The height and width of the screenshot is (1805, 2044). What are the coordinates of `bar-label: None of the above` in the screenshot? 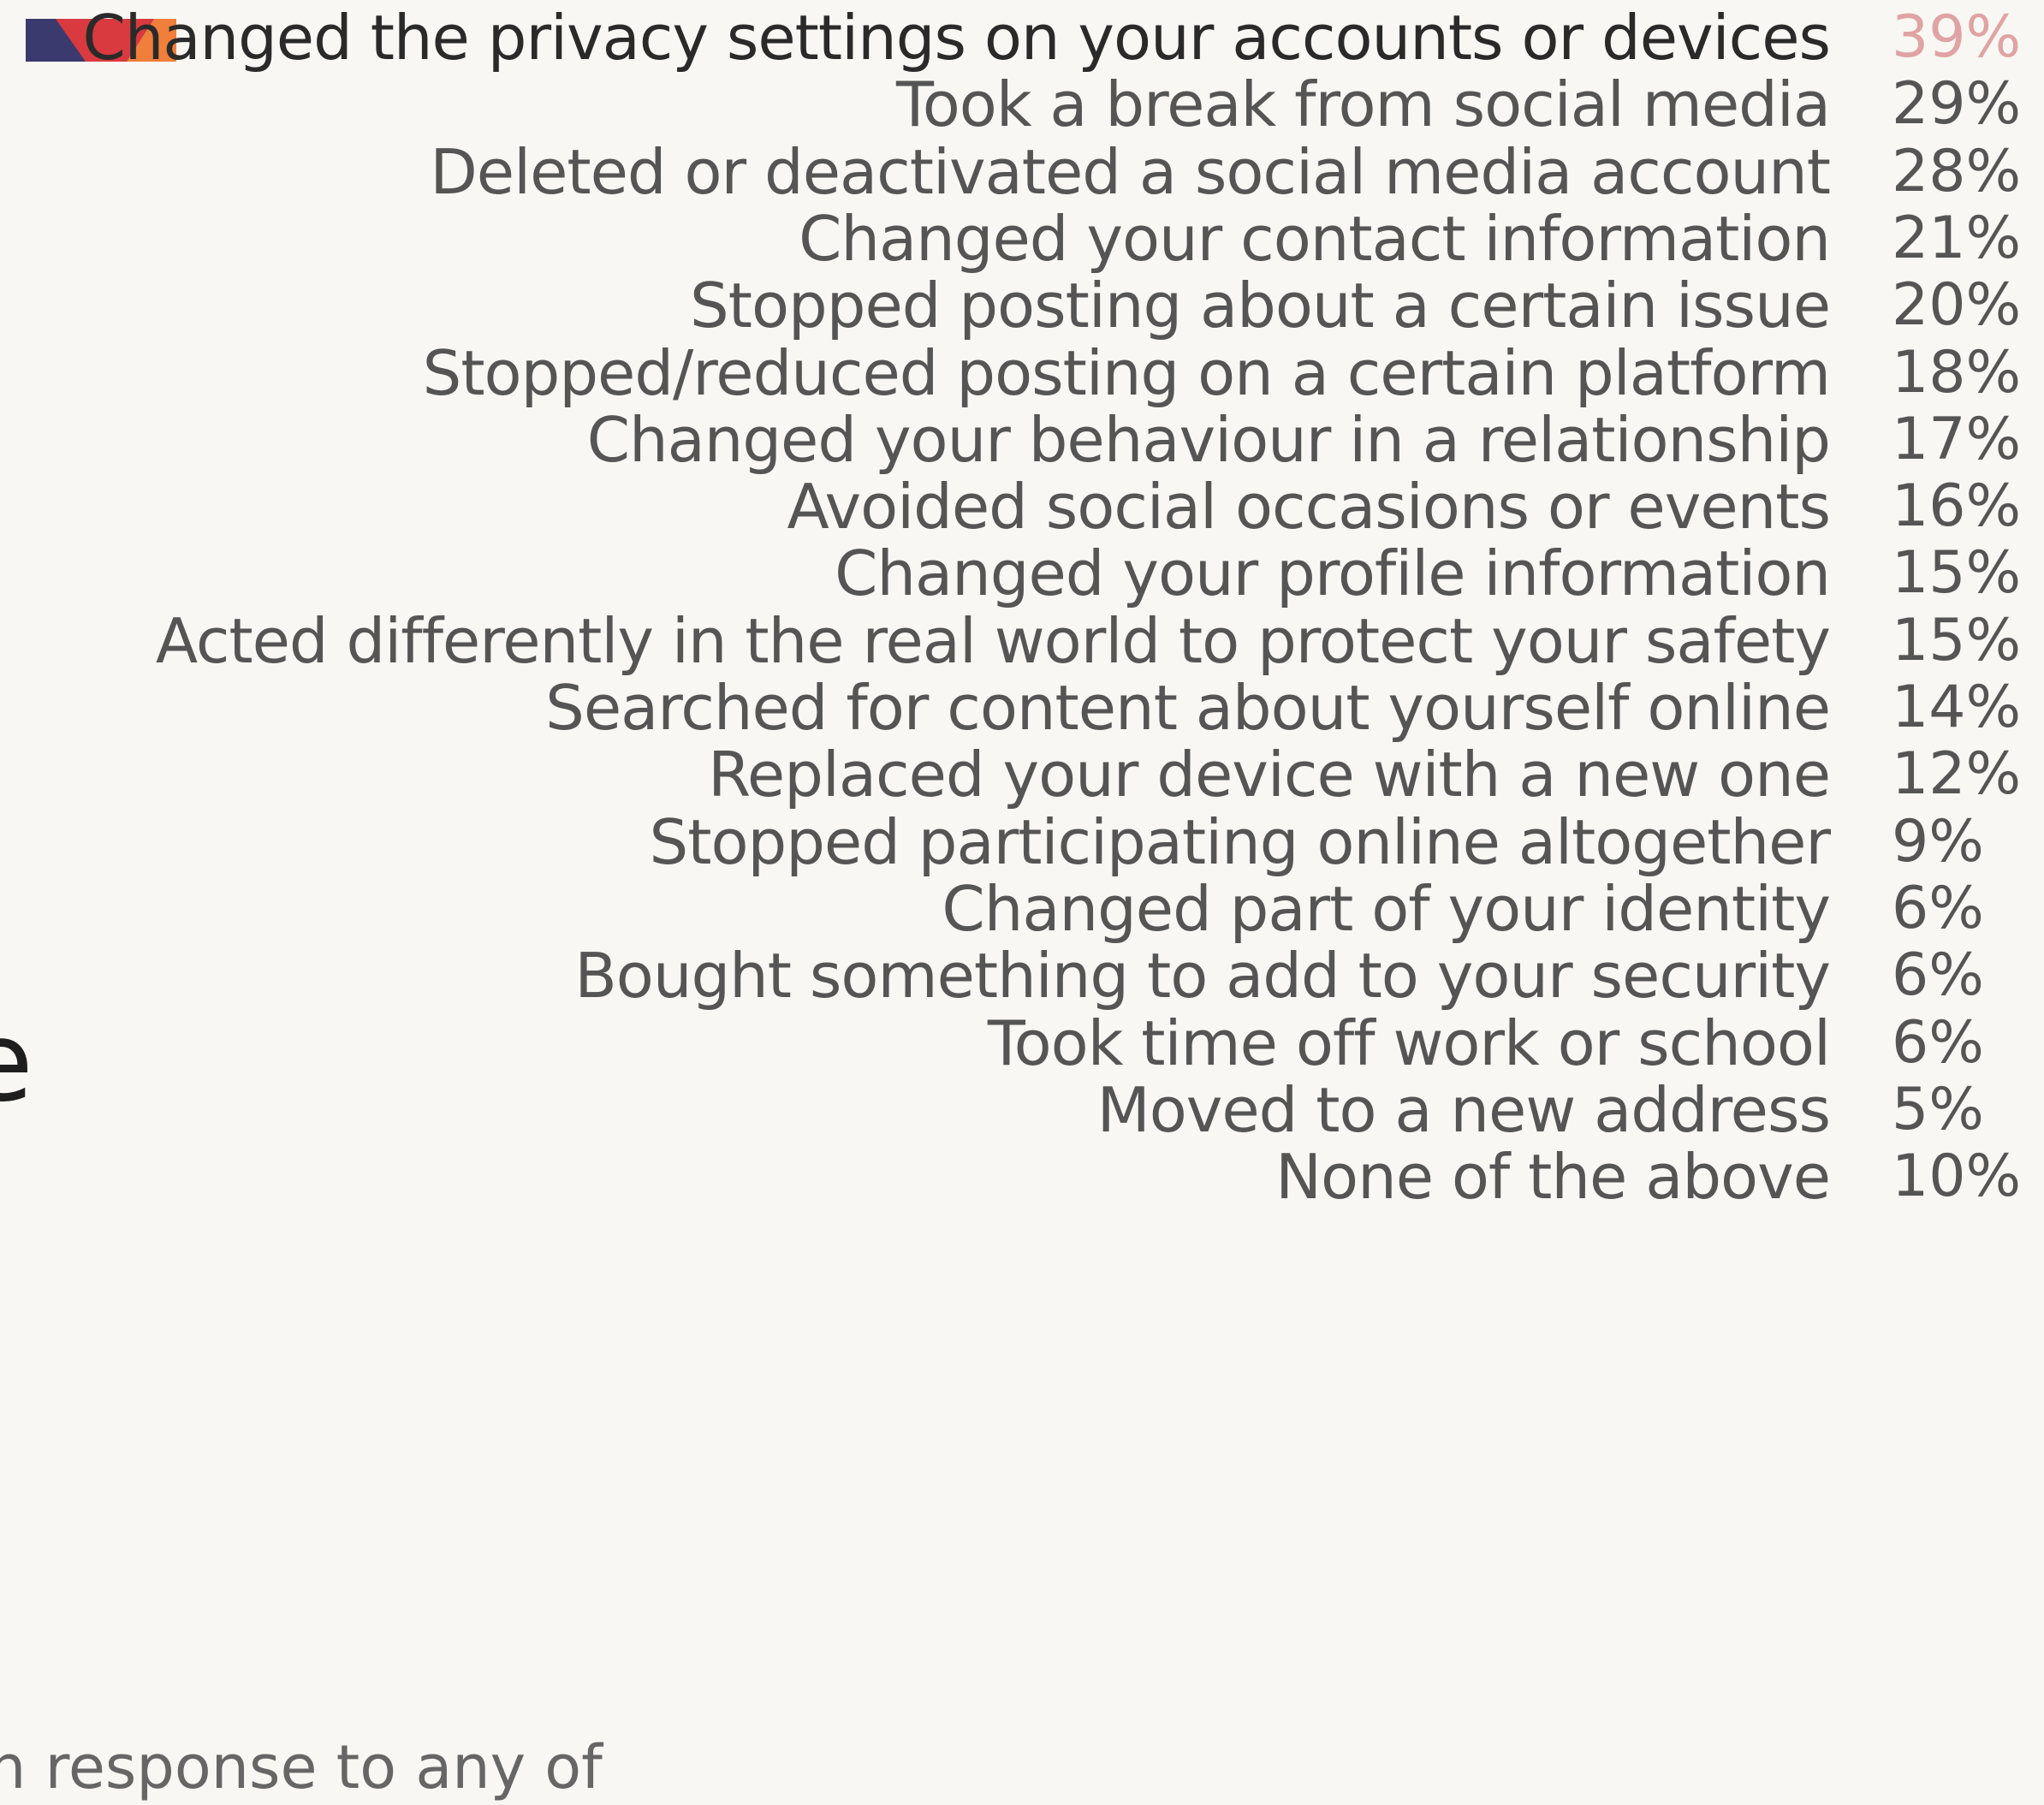 It's located at (1553, 1178).